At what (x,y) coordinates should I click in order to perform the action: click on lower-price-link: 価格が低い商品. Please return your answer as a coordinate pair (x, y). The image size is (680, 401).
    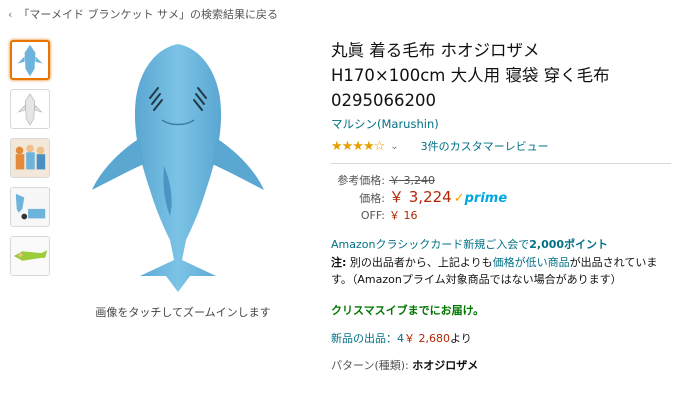
    Looking at the image, I should click on (531, 262).